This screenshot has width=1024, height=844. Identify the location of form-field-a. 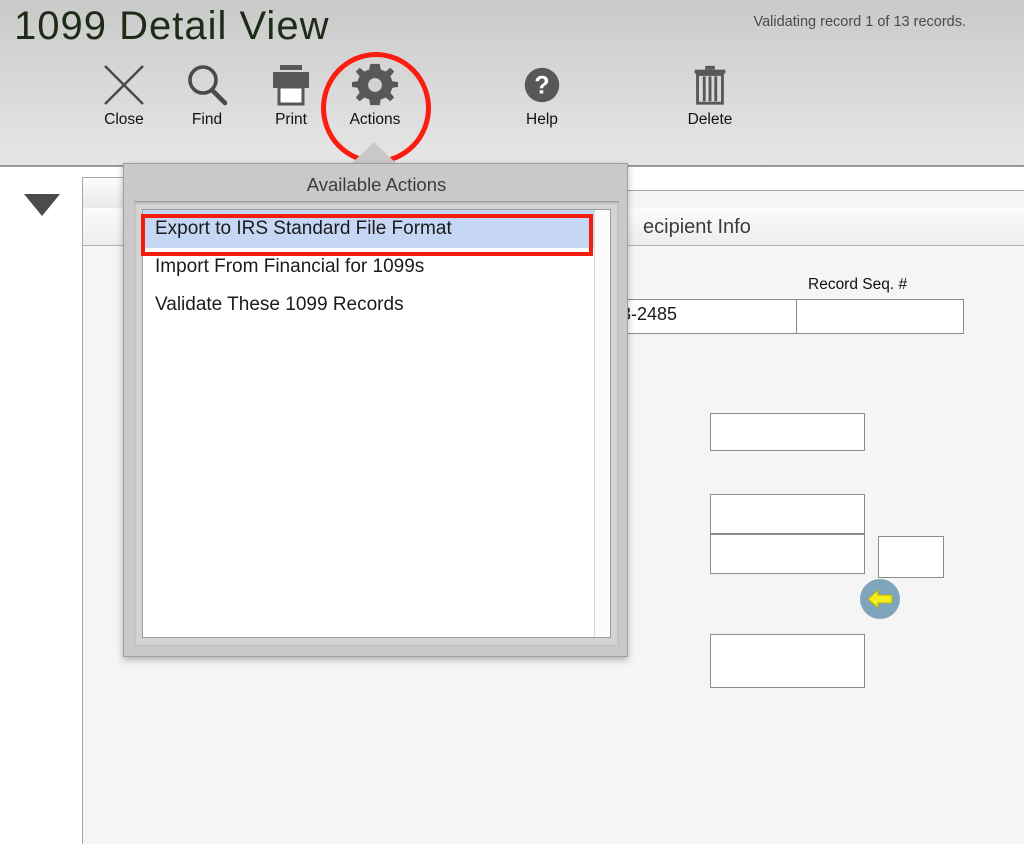
(787, 432).